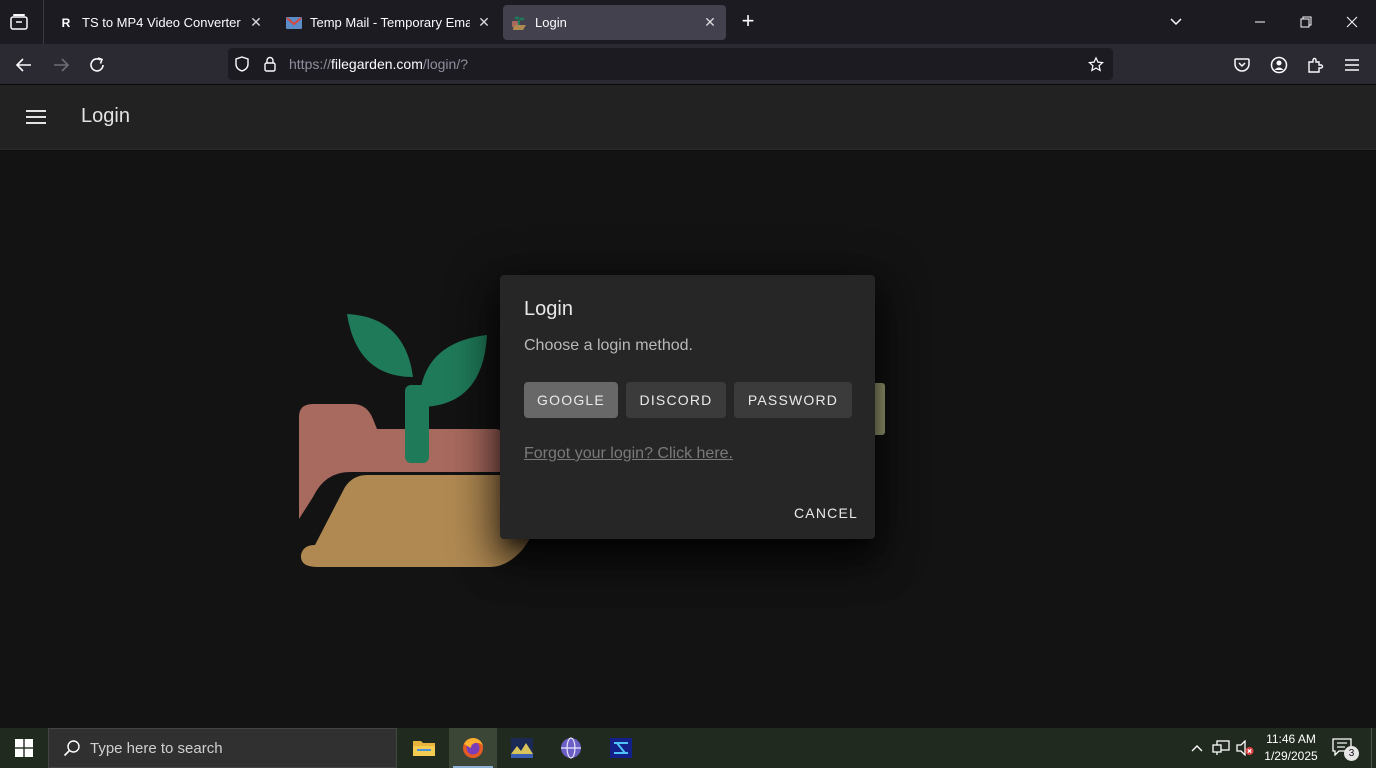  Describe the element at coordinates (748, 21) in the screenshot. I see `new-tab-button: +` at that location.